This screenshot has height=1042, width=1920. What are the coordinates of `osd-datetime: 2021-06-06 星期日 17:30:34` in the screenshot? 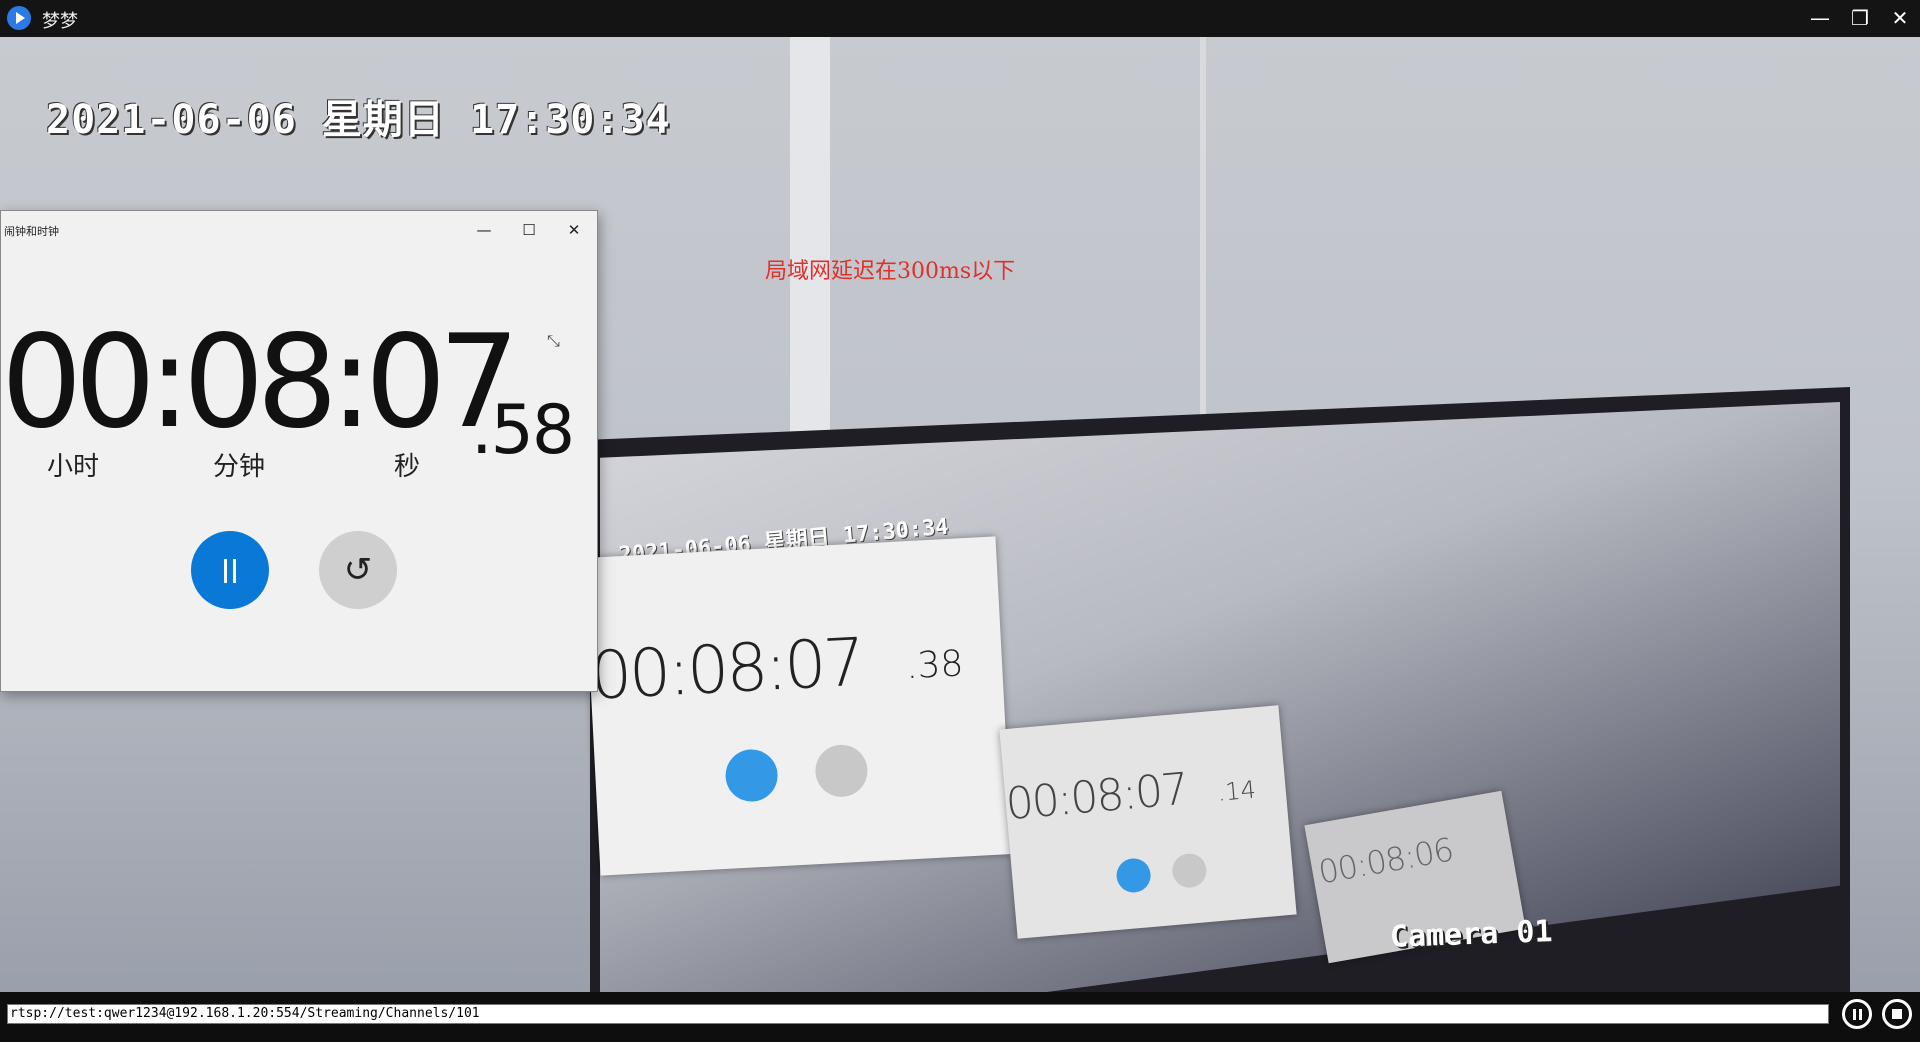 It's located at (358, 120).